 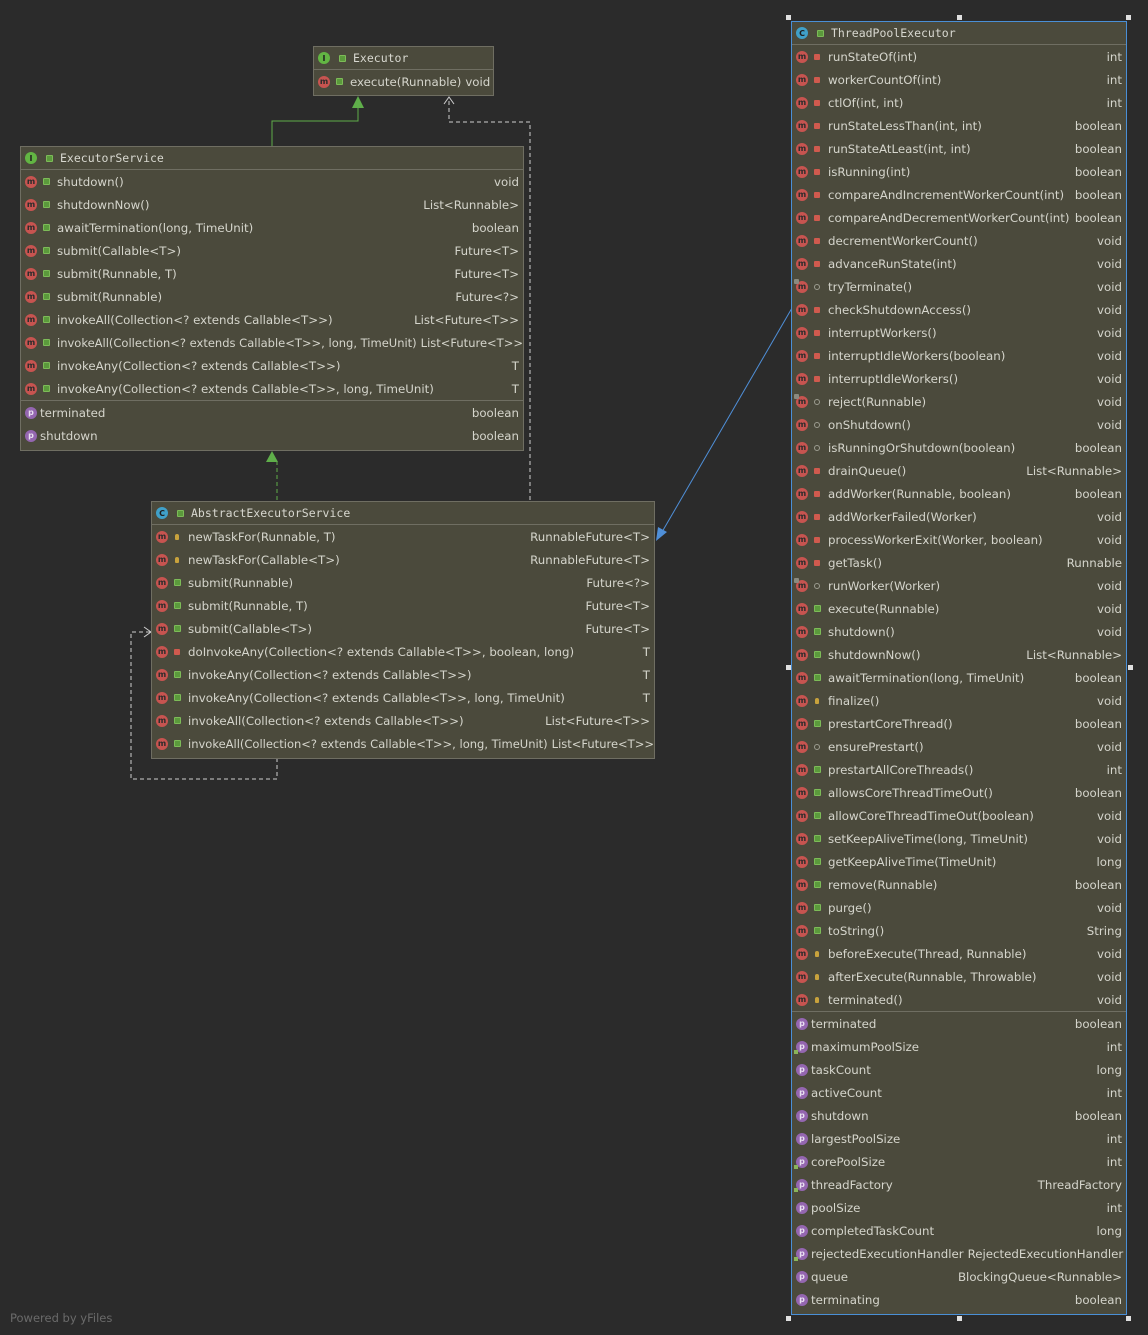 What do you see at coordinates (959, 1230) in the screenshot?
I see `property-row: p completedTaskCount long` at bounding box center [959, 1230].